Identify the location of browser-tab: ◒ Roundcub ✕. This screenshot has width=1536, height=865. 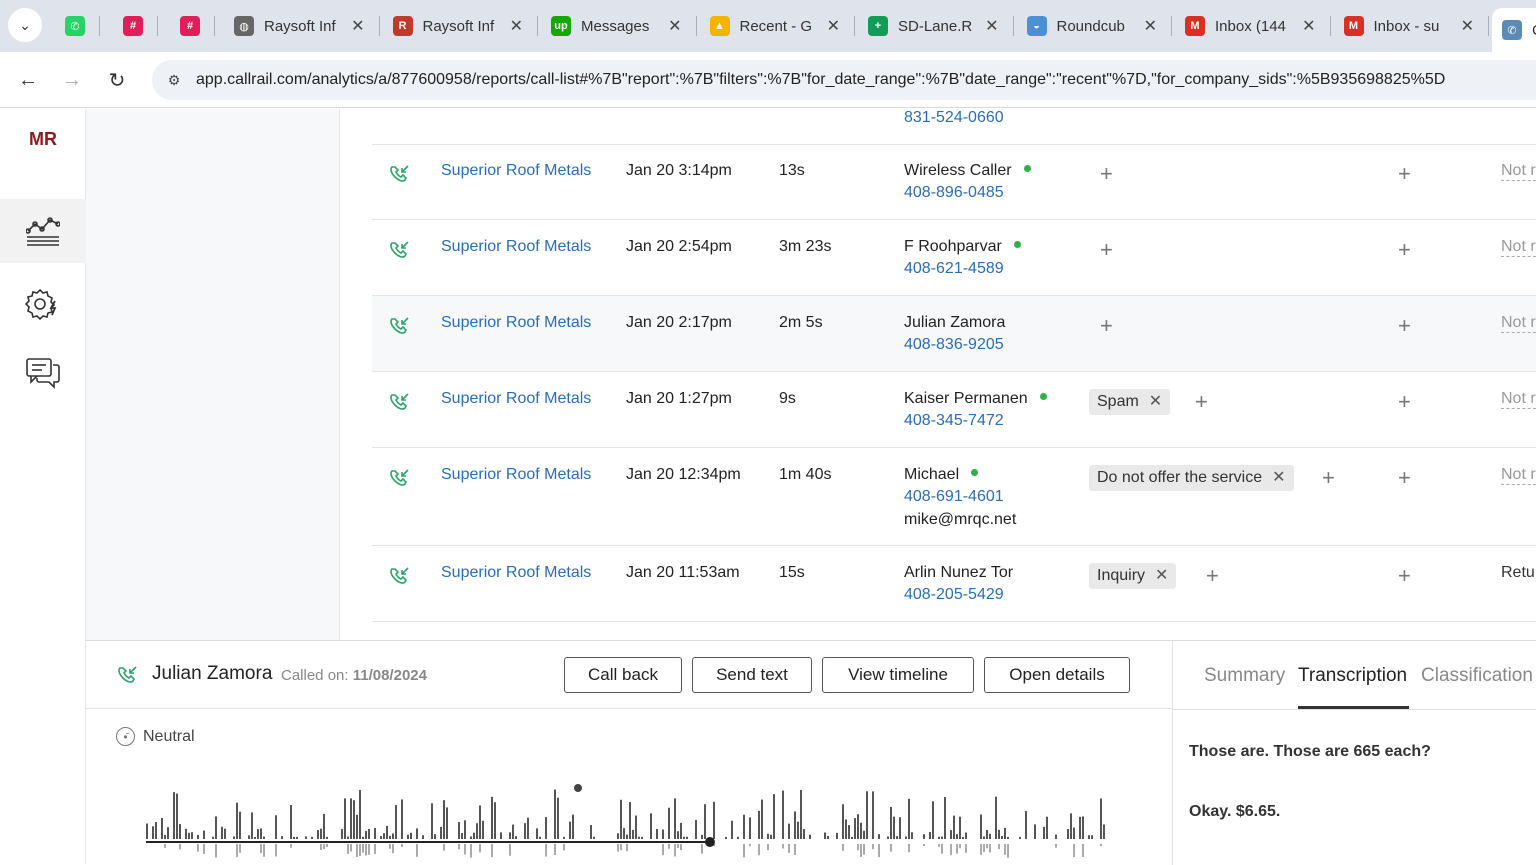
(1092, 26).